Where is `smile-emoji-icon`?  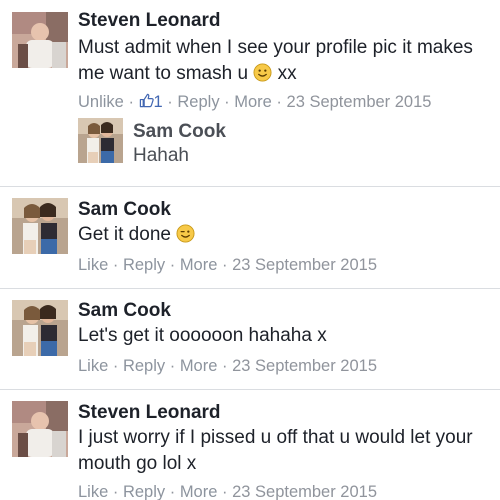 smile-emoji-icon is located at coordinates (262, 72).